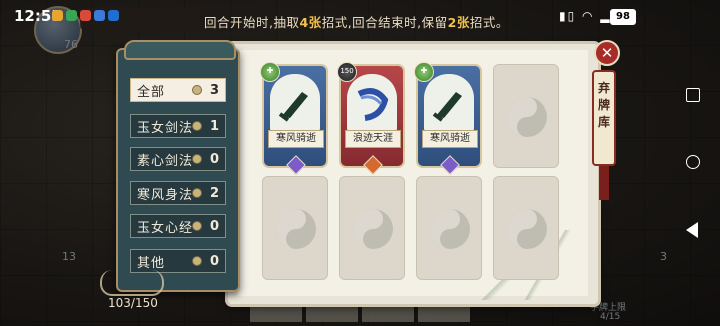 The width and height of the screenshot is (720, 326). What do you see at coordinates (178, 193) in the screenshot?
I see `filter-hanfeng-movement: 寒风身法 2` at bounding box center [178, 193].